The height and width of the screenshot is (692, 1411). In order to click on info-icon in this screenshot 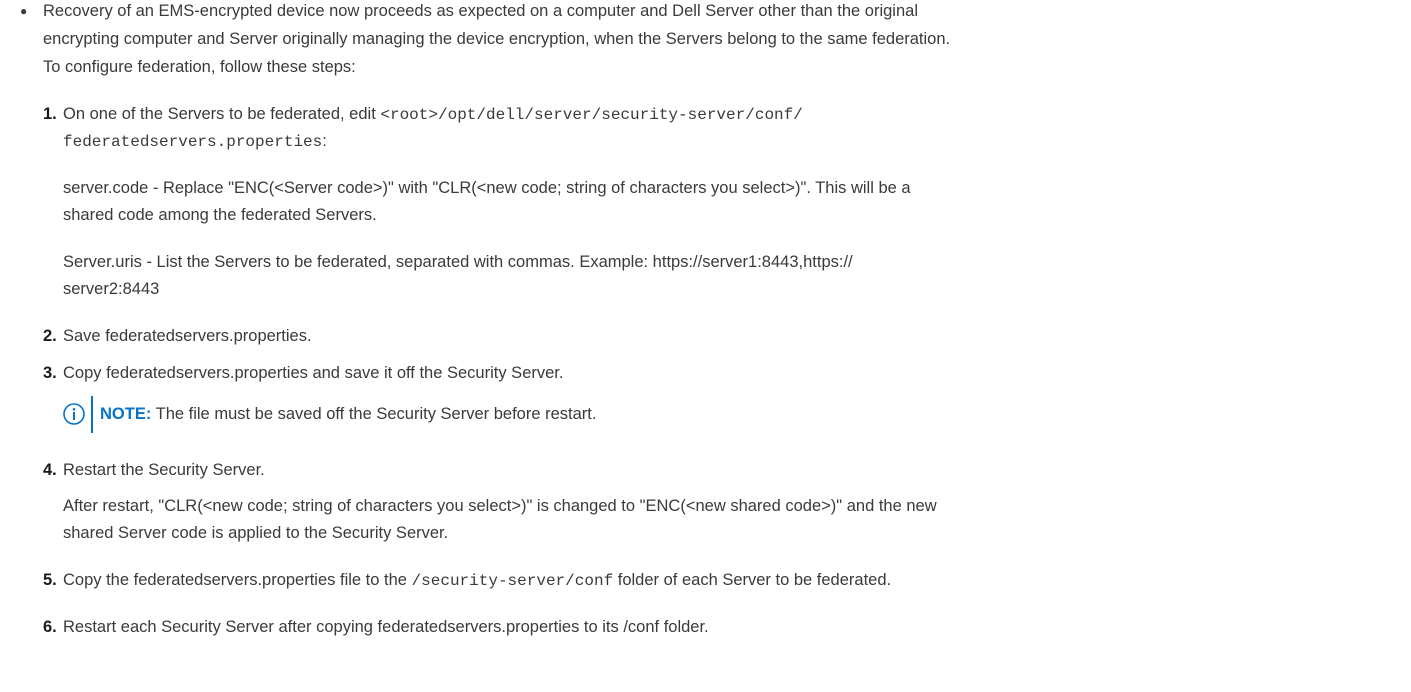, I will do `click(74, 414)`.